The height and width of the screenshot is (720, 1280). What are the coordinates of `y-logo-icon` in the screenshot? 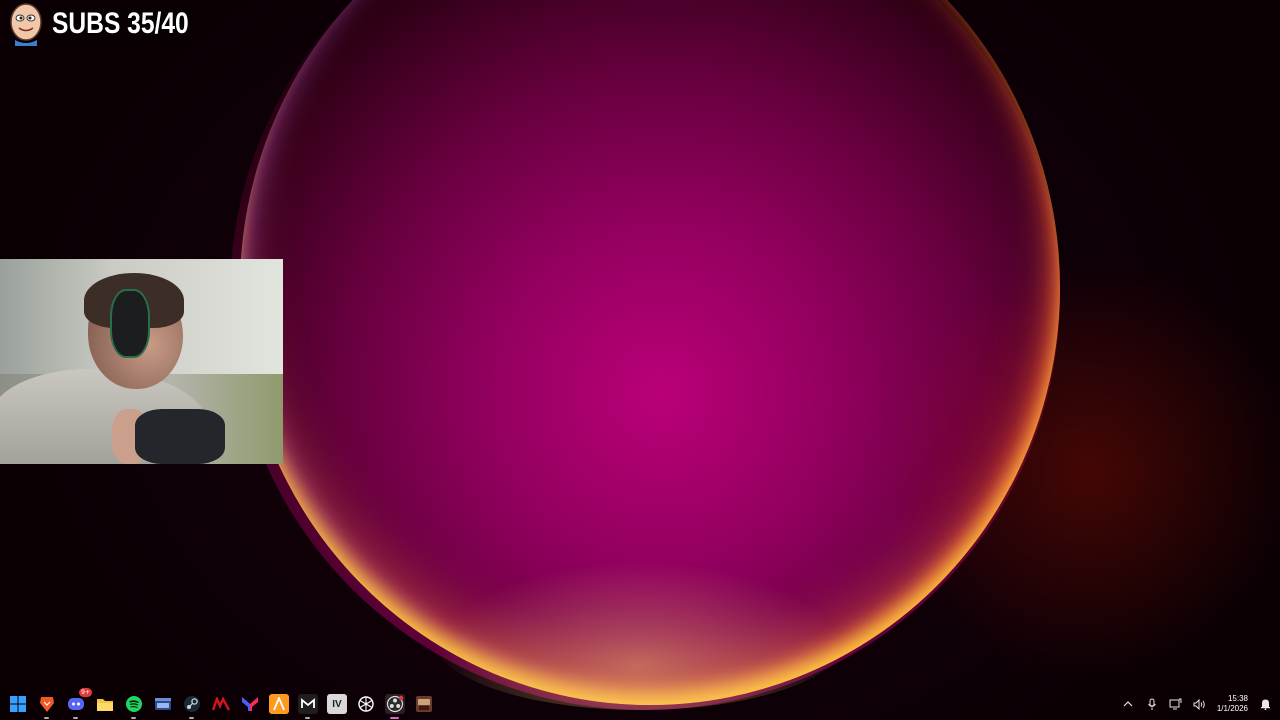 It's located at (250, 704).